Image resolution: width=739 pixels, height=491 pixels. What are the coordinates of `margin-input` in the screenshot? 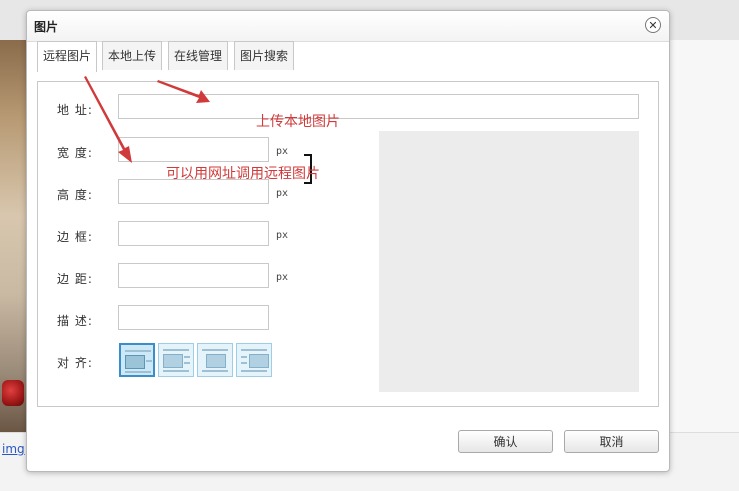 It's located at (193, 275).